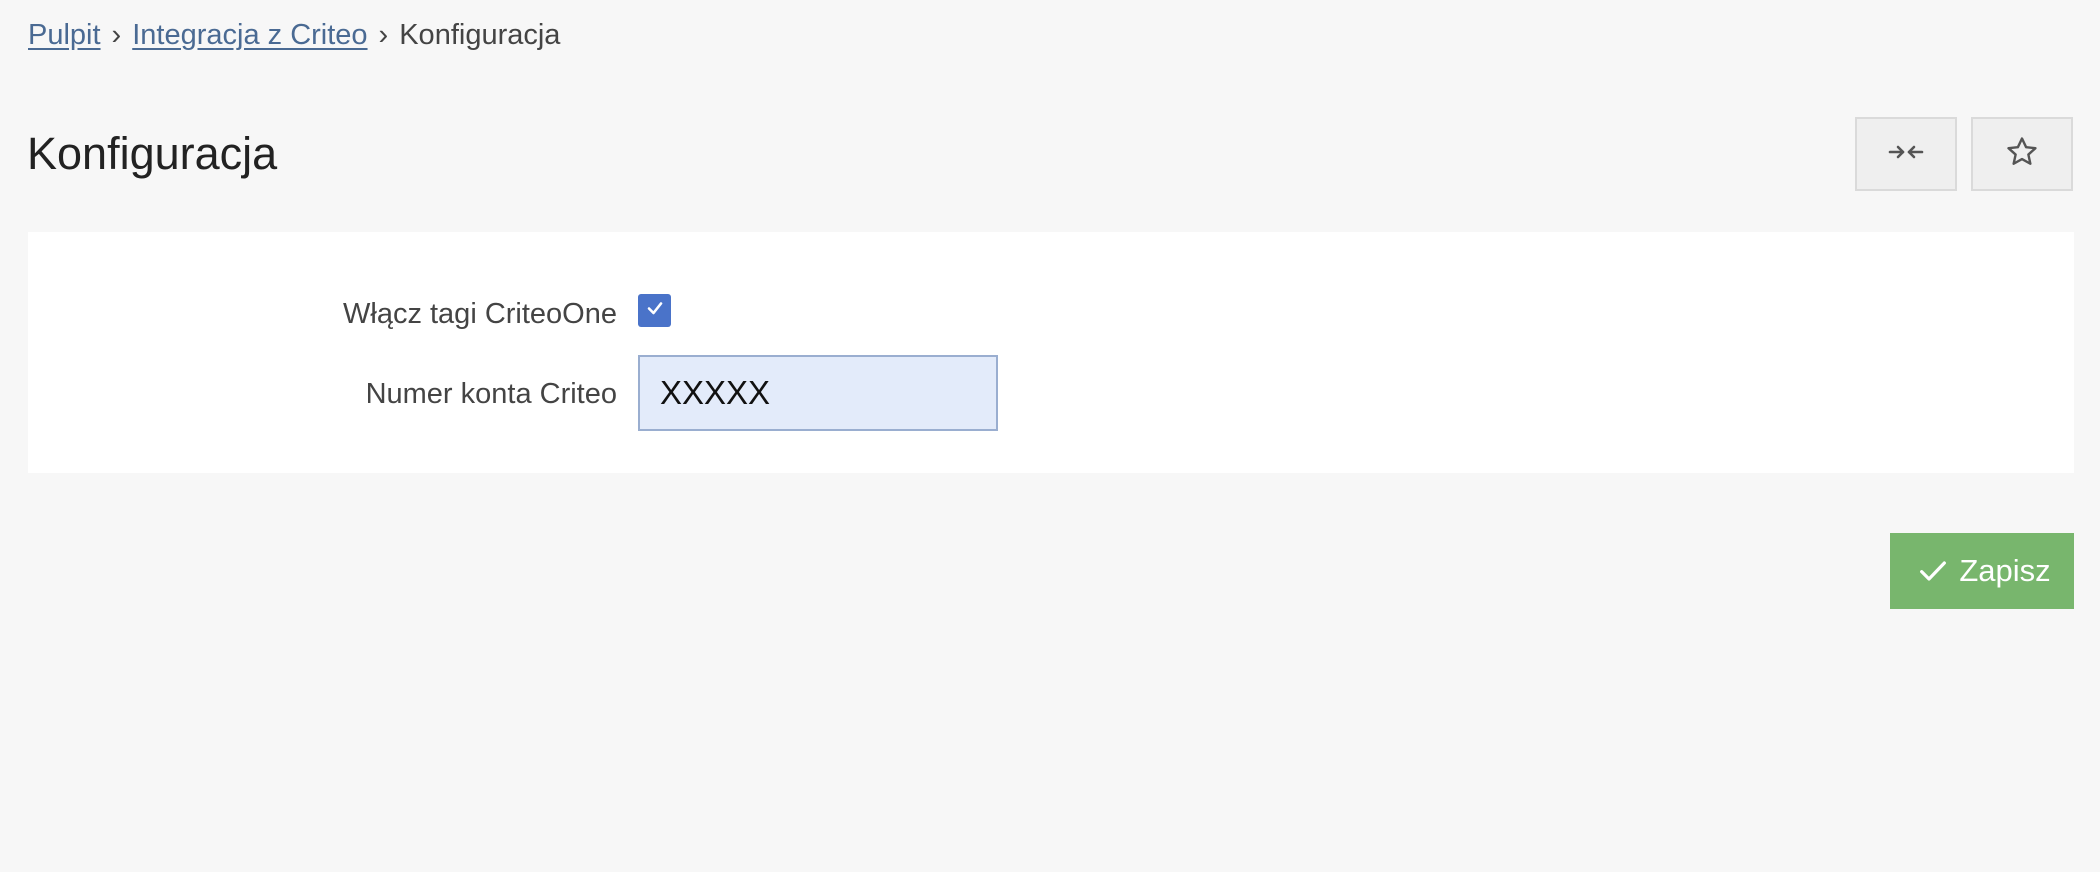 This screenshot has width=2100, height=872. I want to click on breadcrumb: Pulpit › Integracja z Criteo › Konfiguracja, so click(294, 35).